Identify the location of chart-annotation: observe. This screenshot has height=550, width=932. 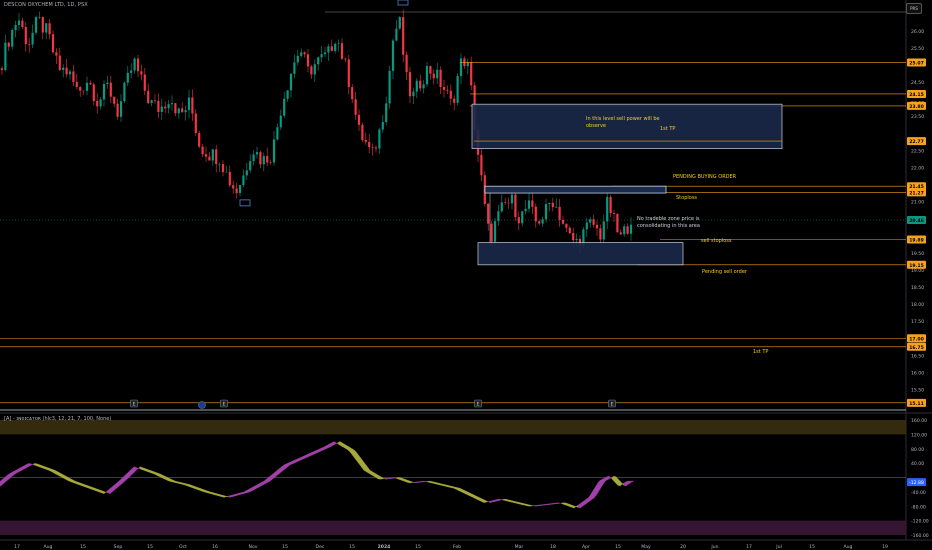
(596, 126).